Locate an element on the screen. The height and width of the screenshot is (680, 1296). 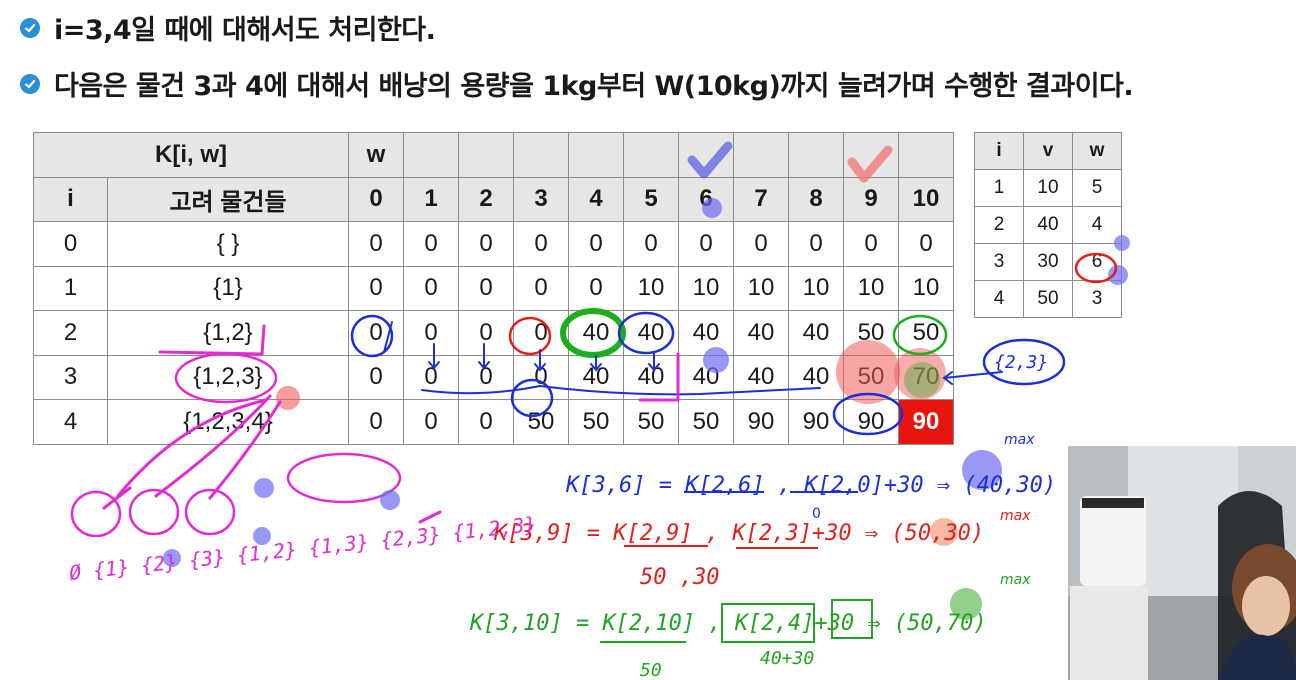
header-i: i is located at coordinates (70, 199).